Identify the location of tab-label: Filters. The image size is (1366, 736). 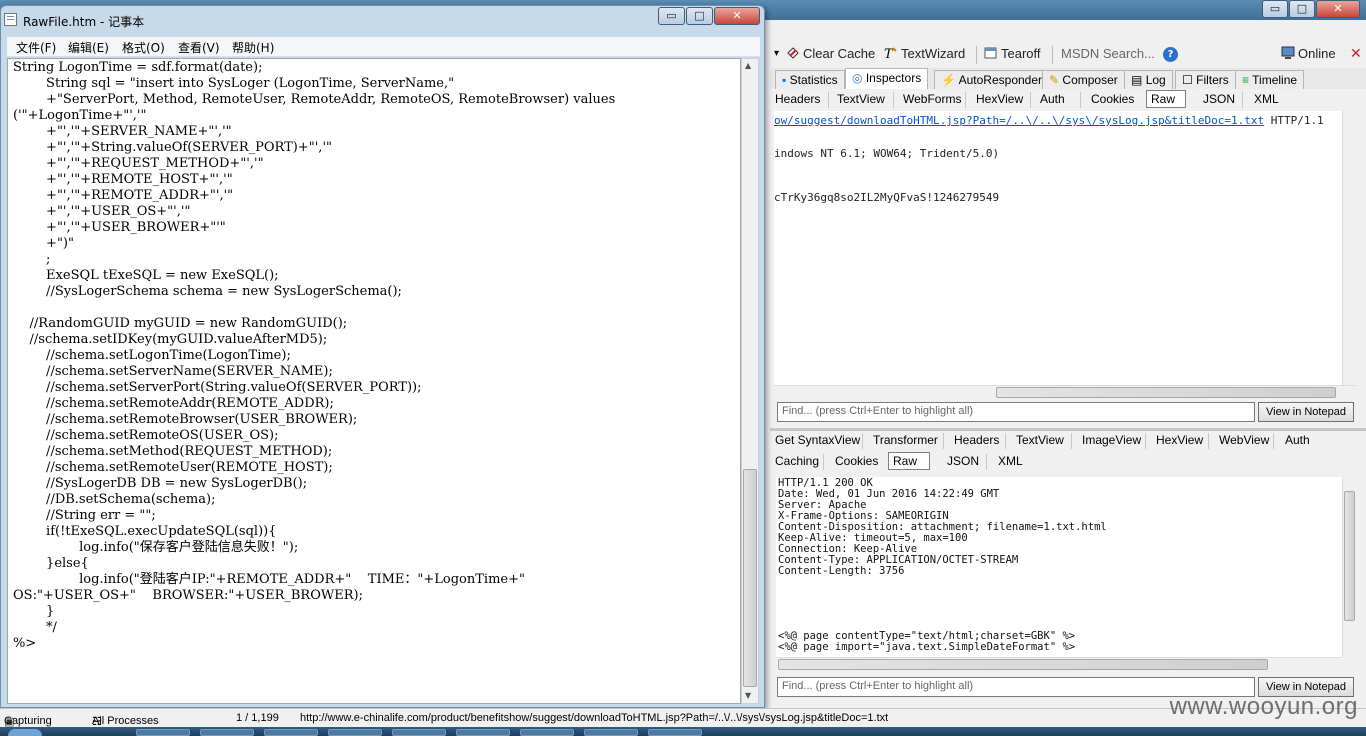
(1212, 80).